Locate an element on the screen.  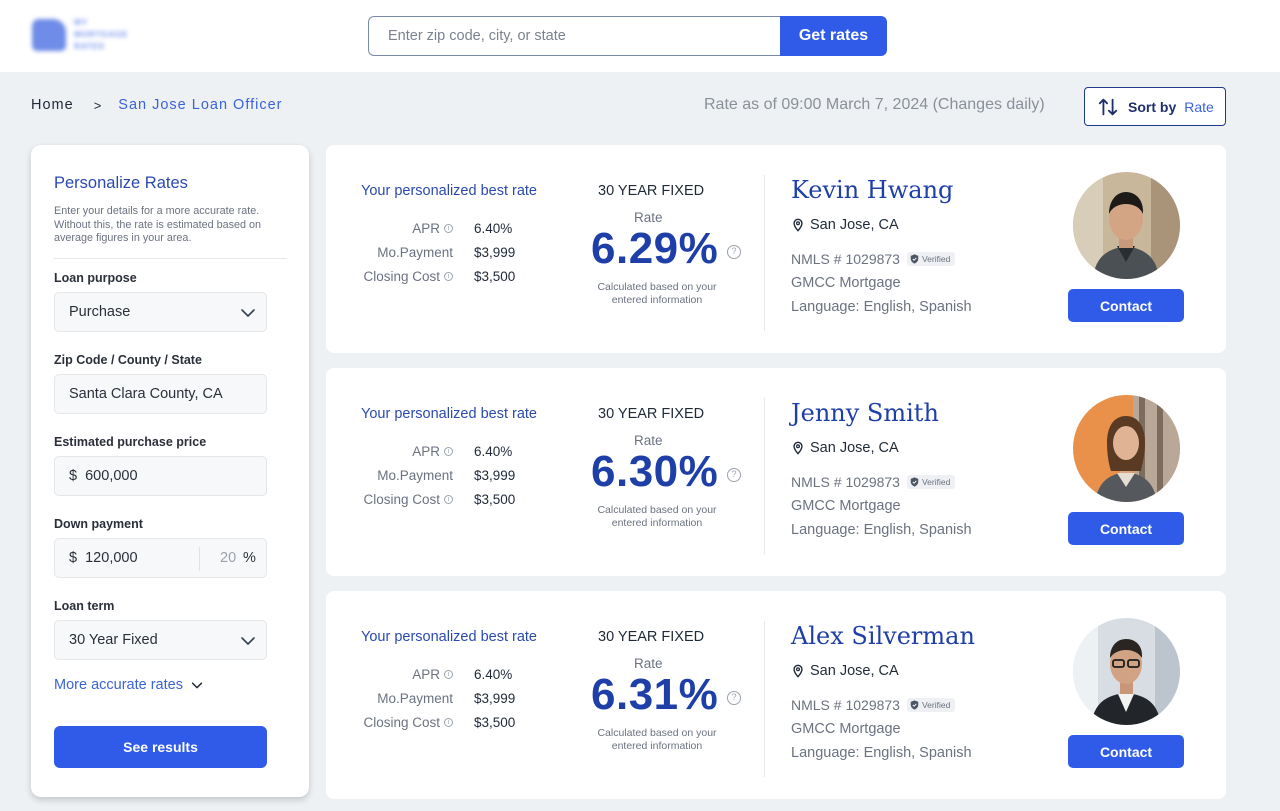
apr-label-text: APR is located at coordinates (426, 674).